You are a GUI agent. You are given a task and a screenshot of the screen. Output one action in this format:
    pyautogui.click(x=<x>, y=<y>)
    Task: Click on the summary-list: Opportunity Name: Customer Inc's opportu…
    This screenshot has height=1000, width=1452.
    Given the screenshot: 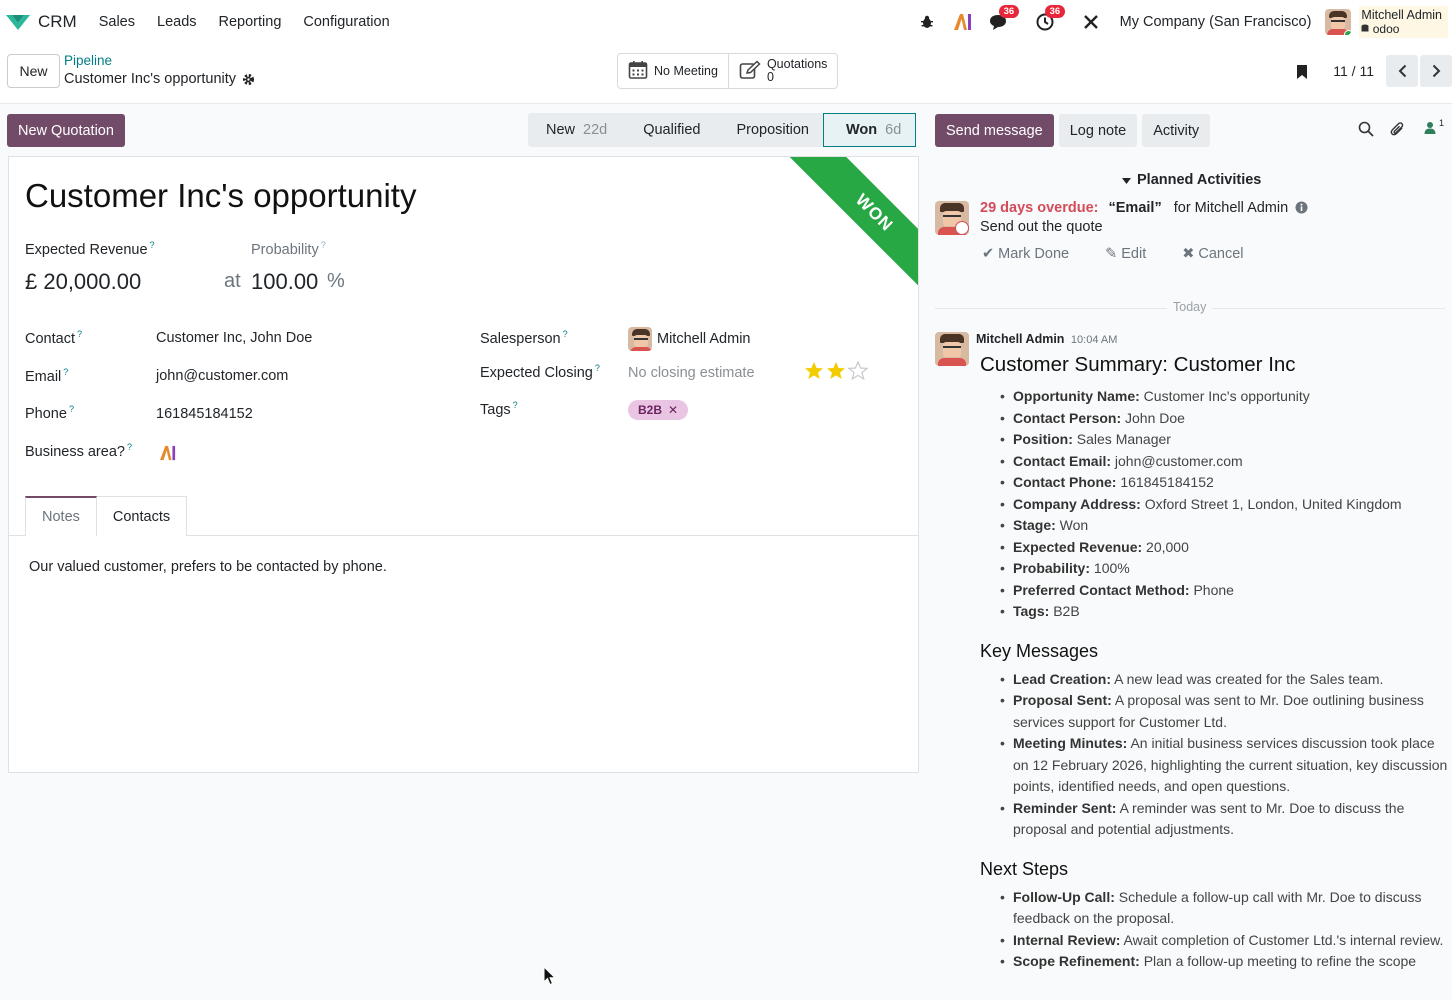 What is the action you would take?
    pyautogui.click(x=1215, y=504)
    